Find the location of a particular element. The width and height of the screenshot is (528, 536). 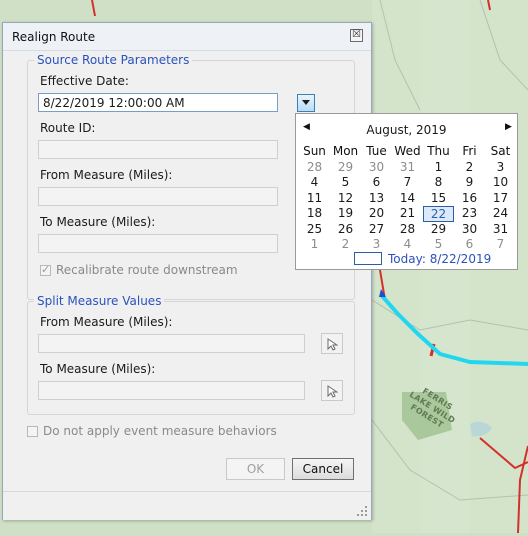

split-from-measure-label: From Measure (Miles): is located at coordinates (106, 322).